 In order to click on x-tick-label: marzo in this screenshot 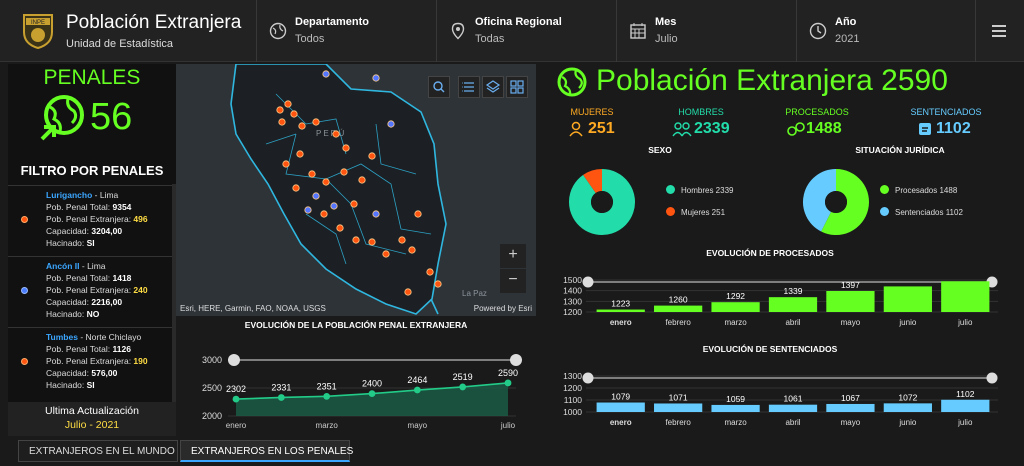, I will do `click(735, 422)`.